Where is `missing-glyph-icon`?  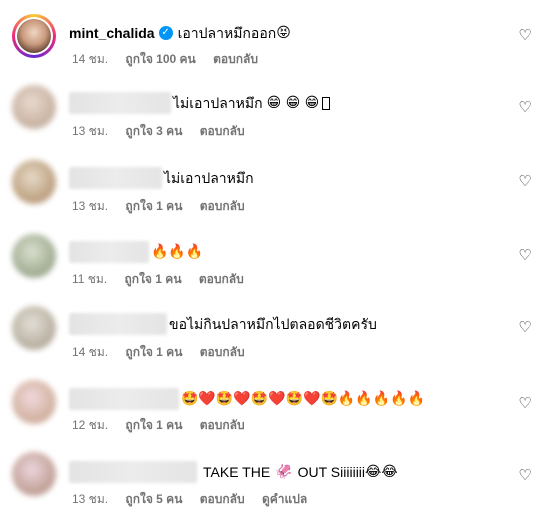
missing-glyph-icon is located at coordinates (326, 103).